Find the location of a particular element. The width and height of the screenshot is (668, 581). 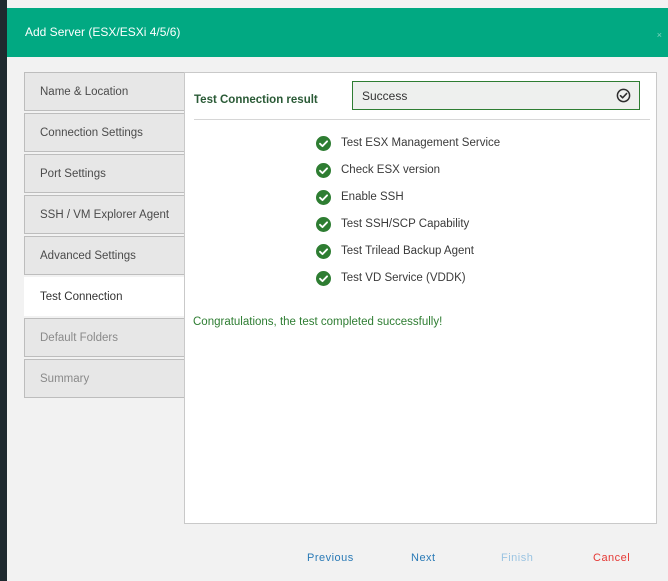

check-label: Test SSH/SCP Capability is located at coordinates (405, 224).